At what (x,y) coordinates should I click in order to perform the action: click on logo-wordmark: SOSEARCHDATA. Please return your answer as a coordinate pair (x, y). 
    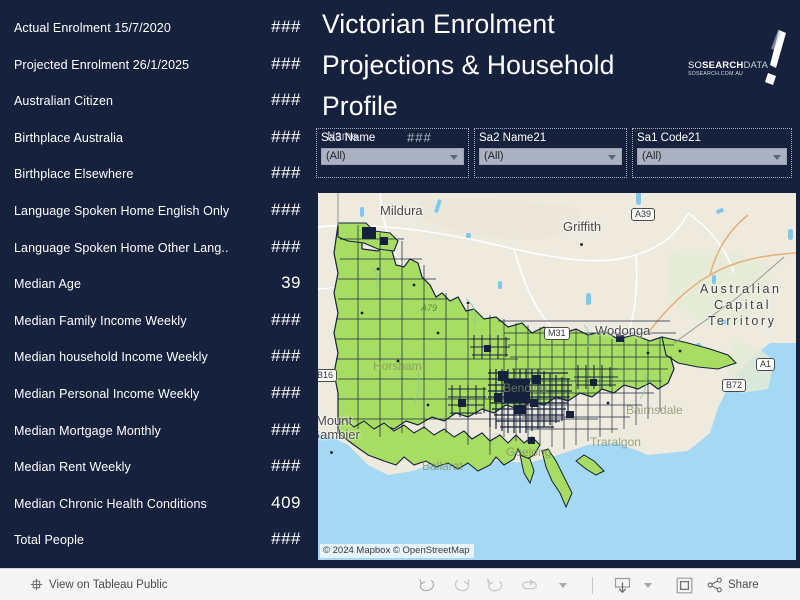
    Looking at the image, I should click on (728, 65).